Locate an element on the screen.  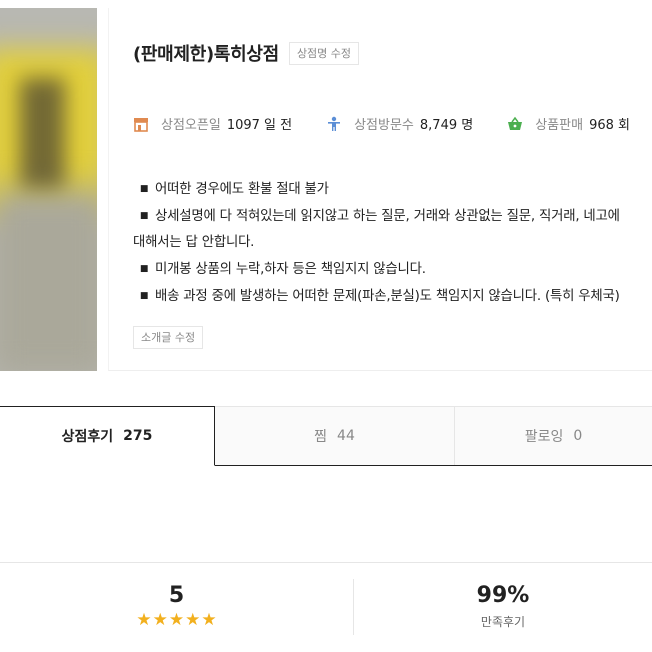
edit-intro-button: 소개글 수정 is located at coordinates (168, 337).